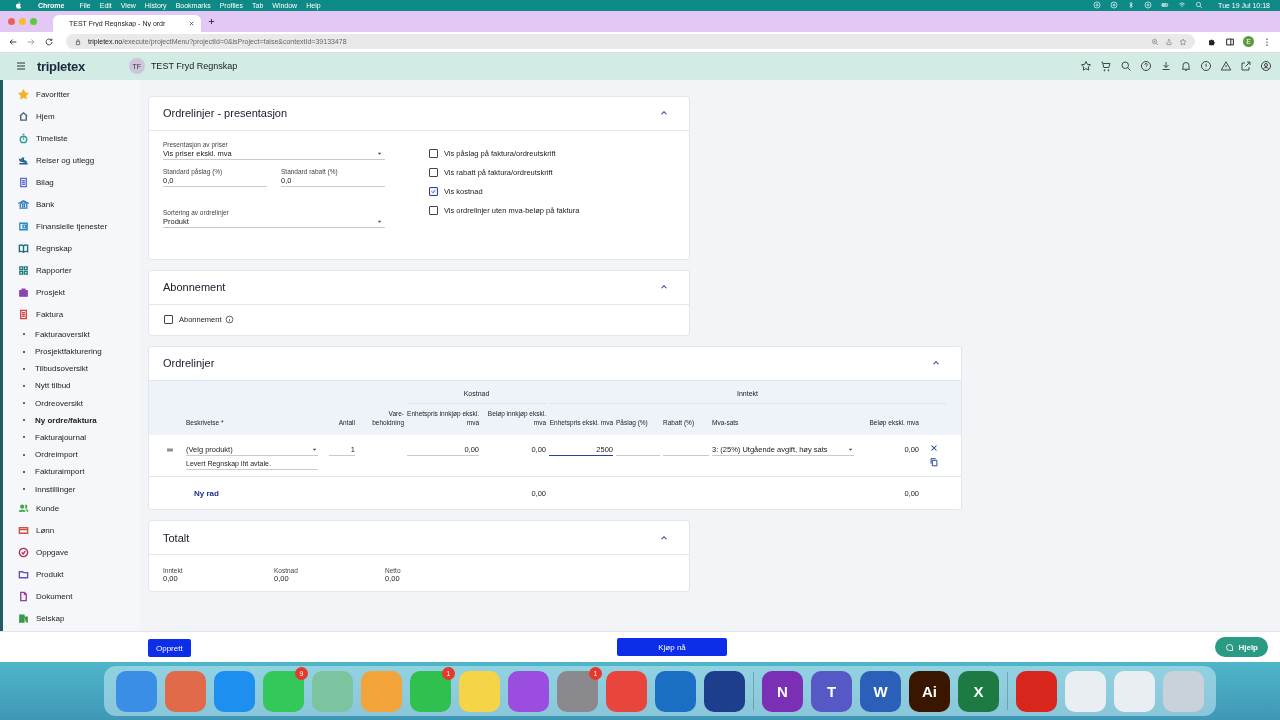 Image resolution: width=1280 pixels, height=720 pixels. Describe the element at coordinates (71, 116) in the screenshot. I see `sidebar-item: Hjem` at that location.